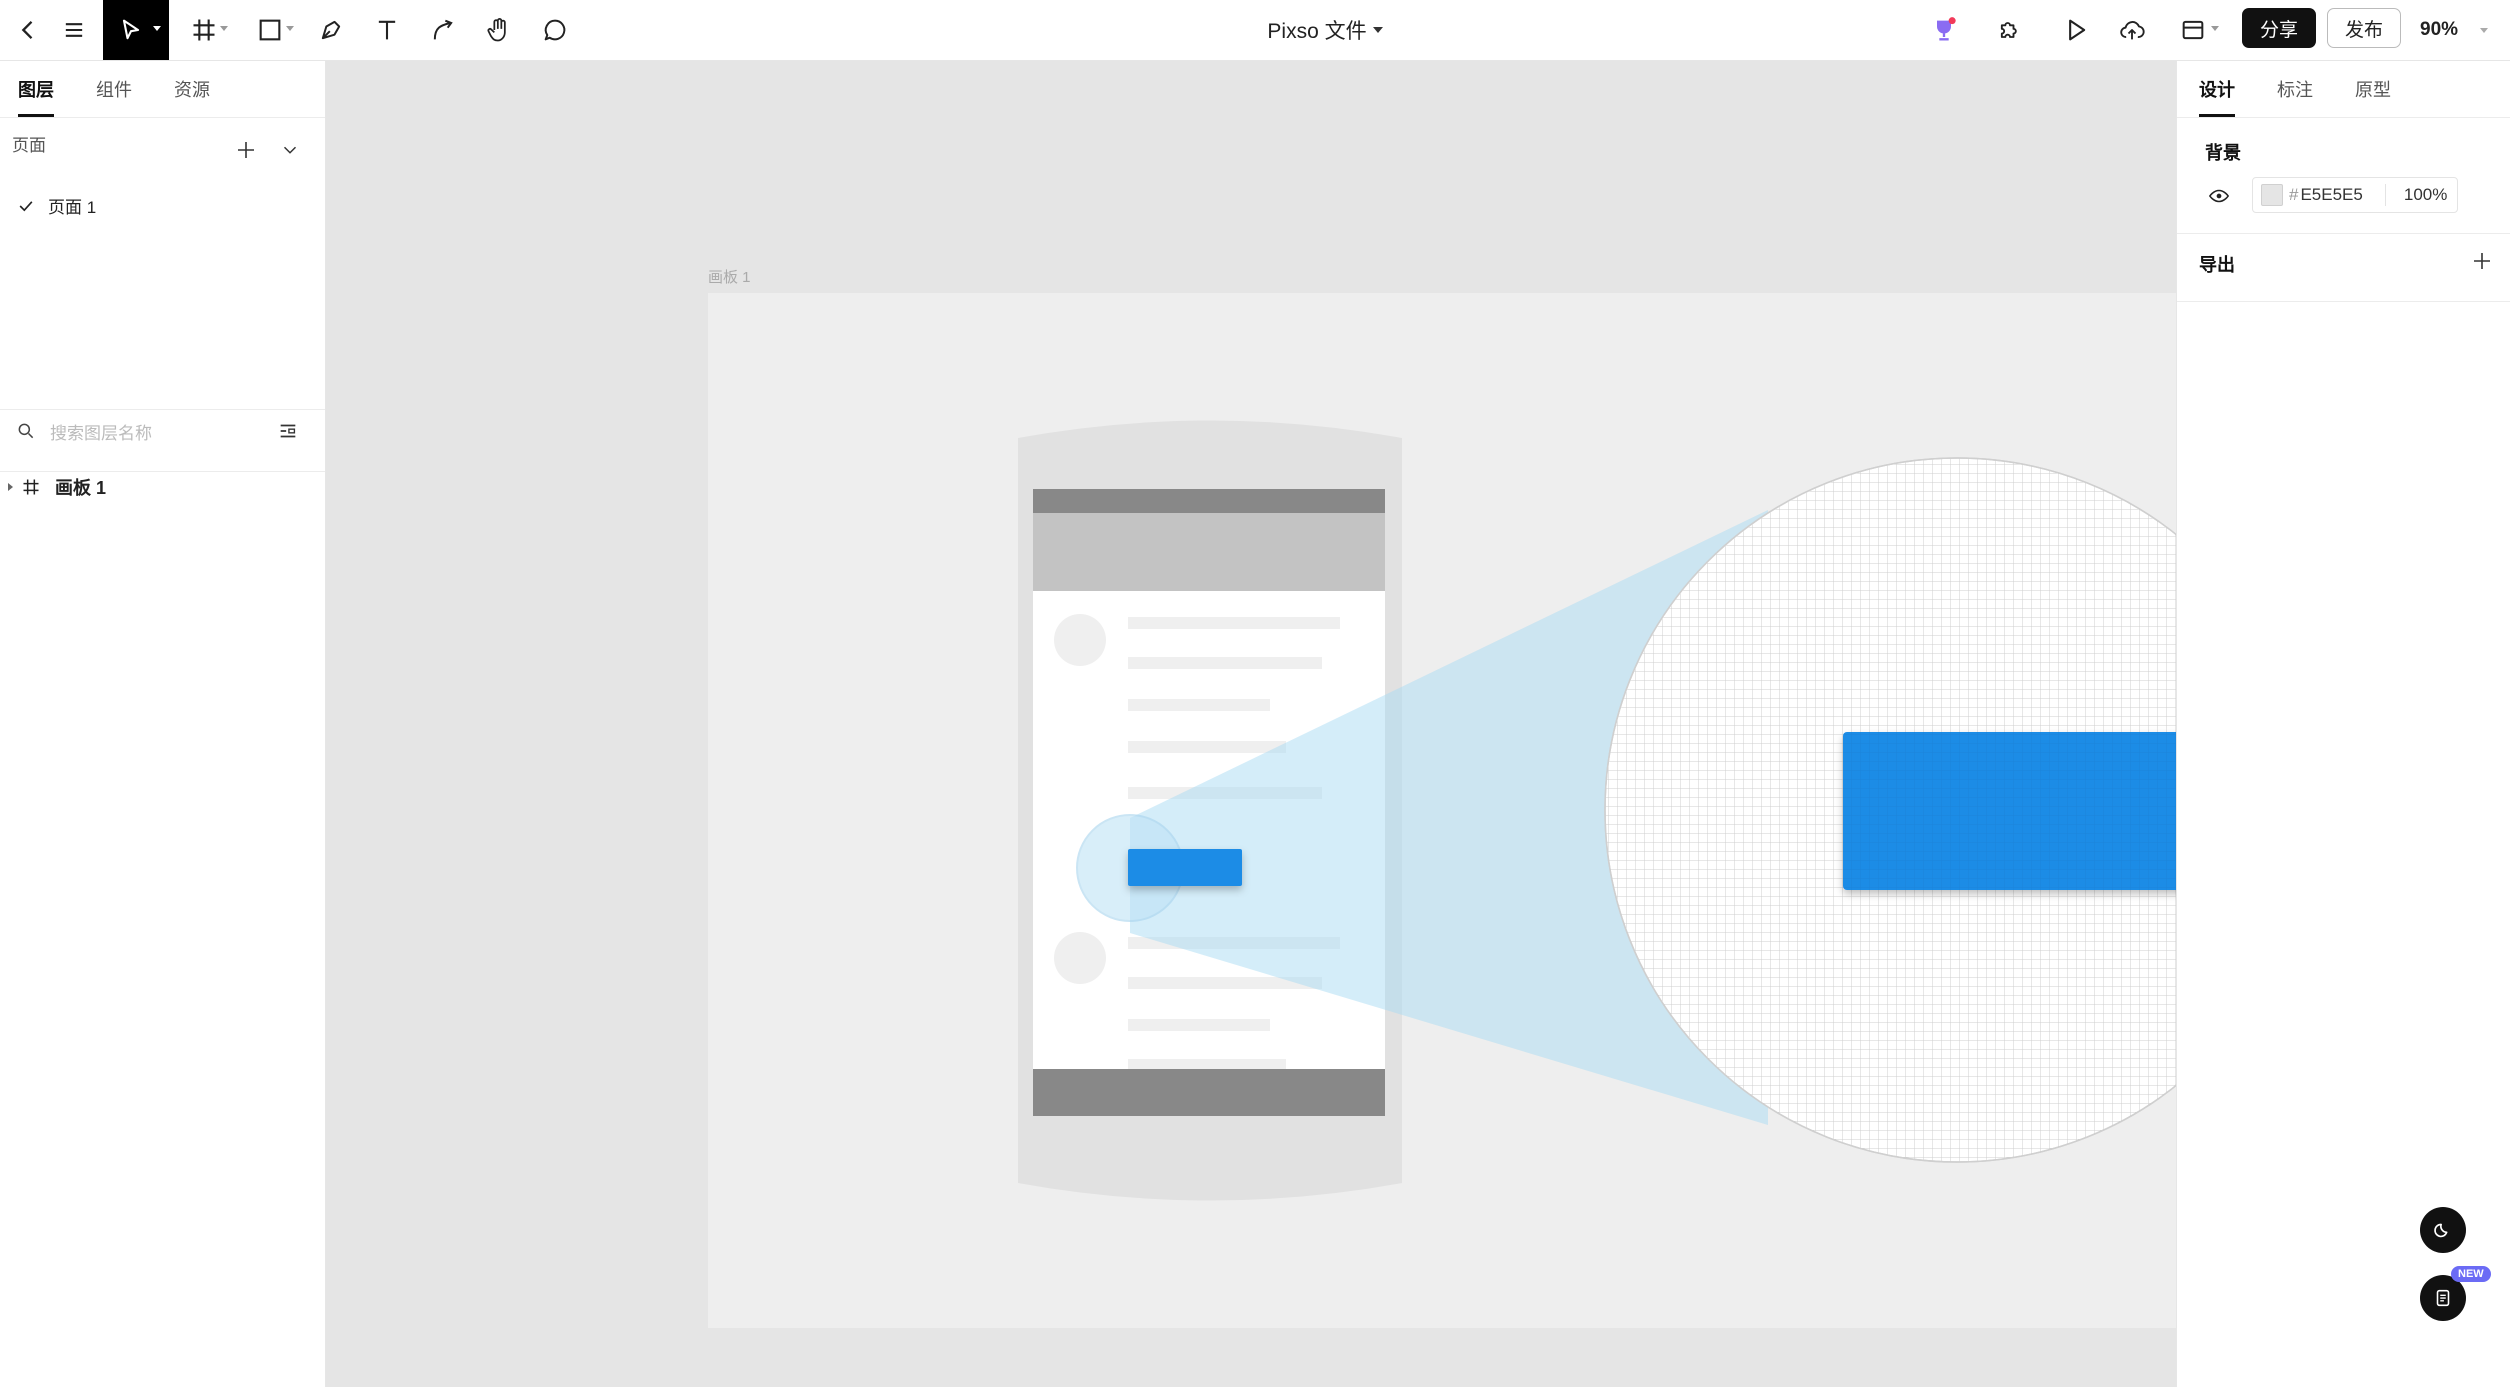 This screenshot has width=2510, height=1387. What do you see at coordinates (2439, 29) in the screenshot?
I see `zoom-level: 90%` at bounding box center [2439, 29].